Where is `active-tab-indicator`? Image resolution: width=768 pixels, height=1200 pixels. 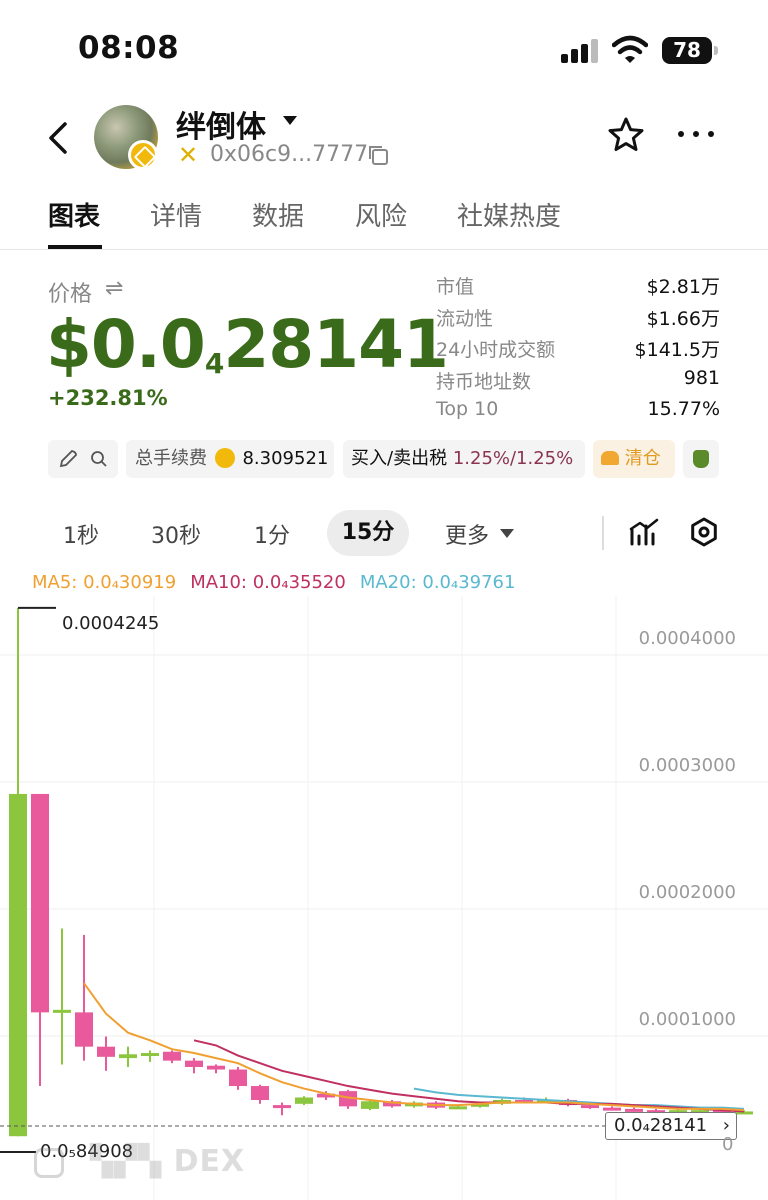
active-tab-indicator is located at coordinates (75, 247).